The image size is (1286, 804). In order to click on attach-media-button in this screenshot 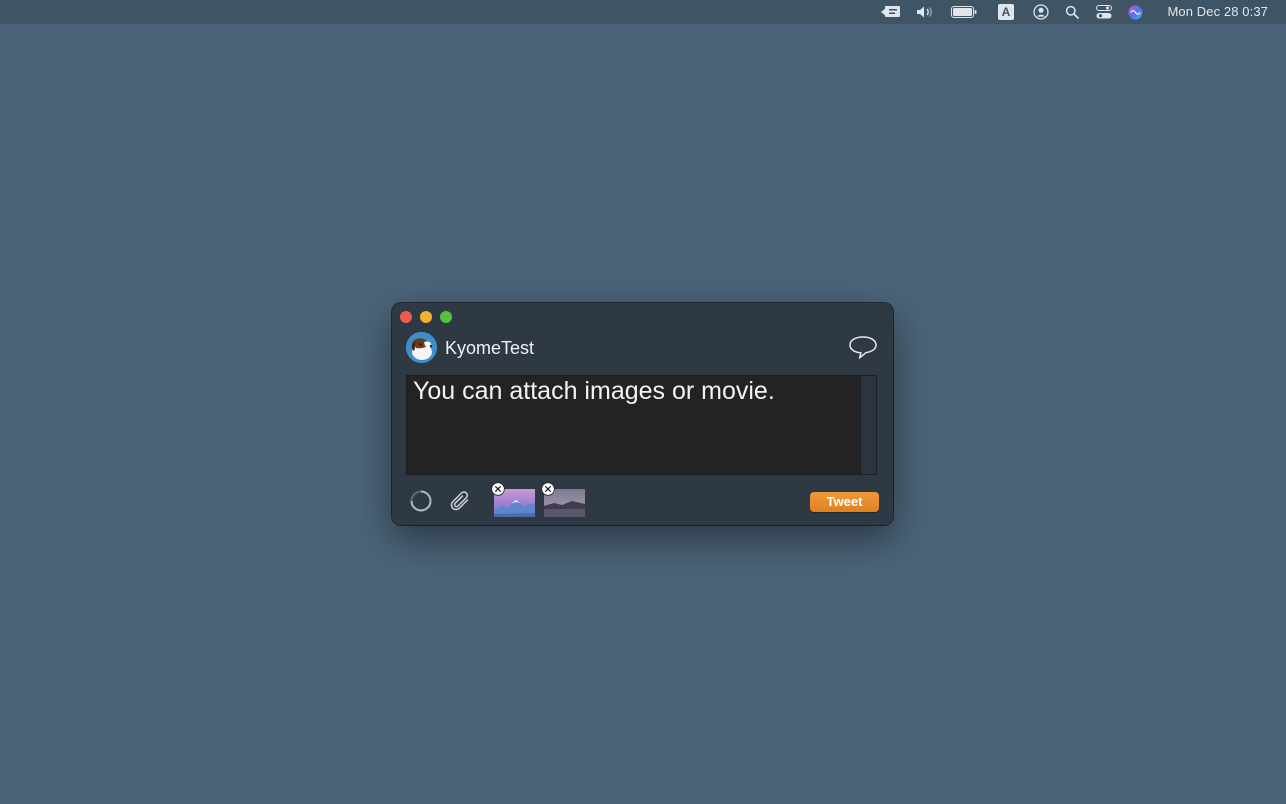, I will do `click(460, 501)`.